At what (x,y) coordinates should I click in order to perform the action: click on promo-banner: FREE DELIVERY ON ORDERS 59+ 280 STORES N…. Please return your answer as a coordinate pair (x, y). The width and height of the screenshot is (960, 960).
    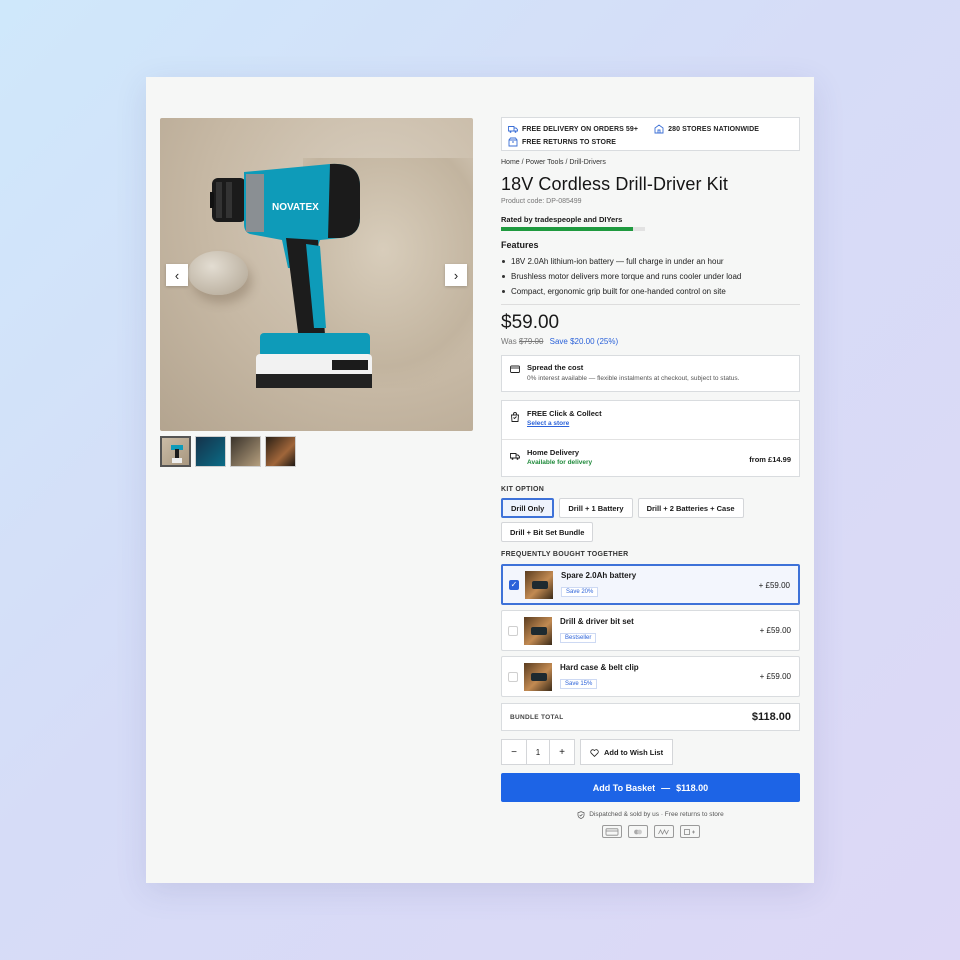
    Looking at the image, I should click on (650, 134).